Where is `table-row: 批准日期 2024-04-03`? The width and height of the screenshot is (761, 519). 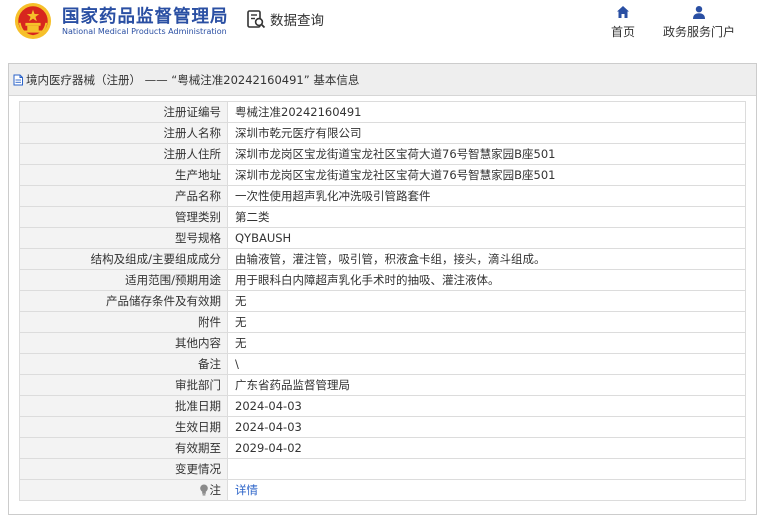 table-row: 批准日期 2024-04-03 is located at coordinates (382, 406).